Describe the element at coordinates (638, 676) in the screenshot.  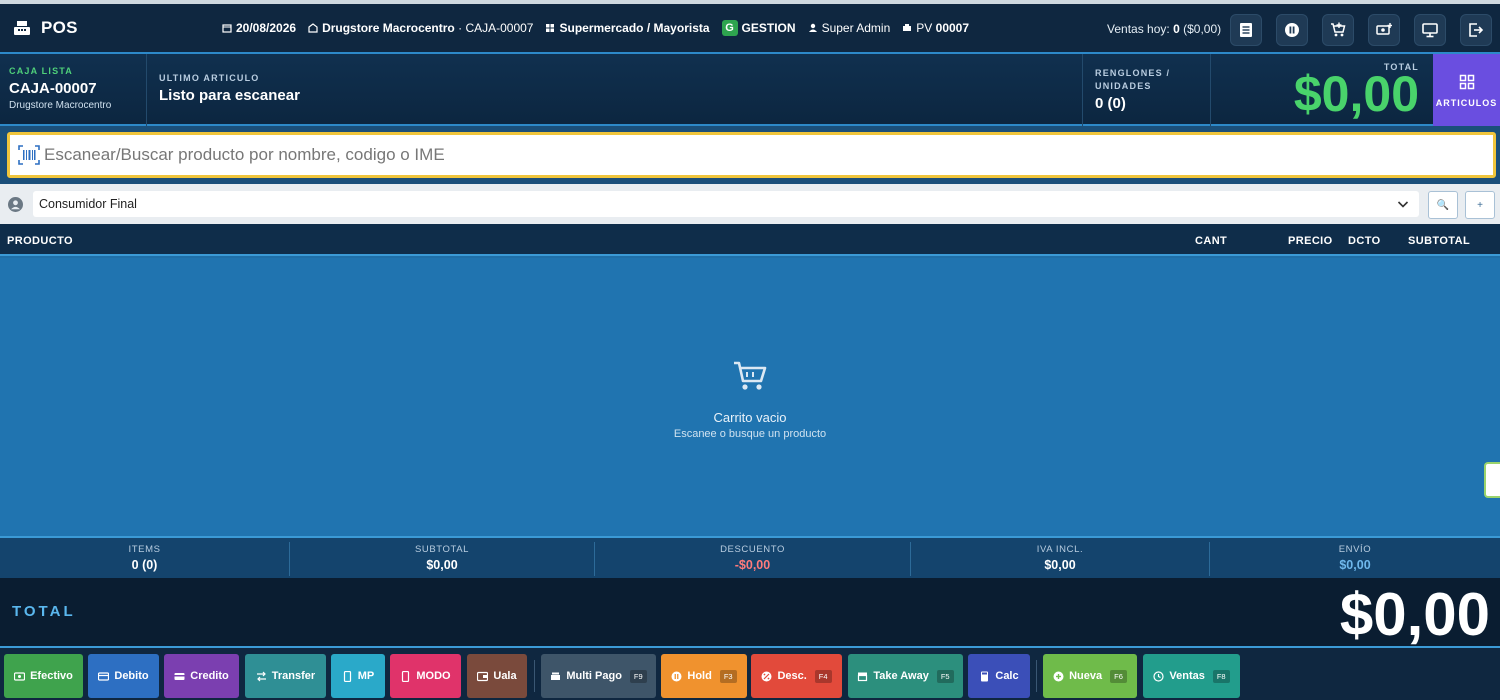
I see `shortcut-f9: F9` at that location.